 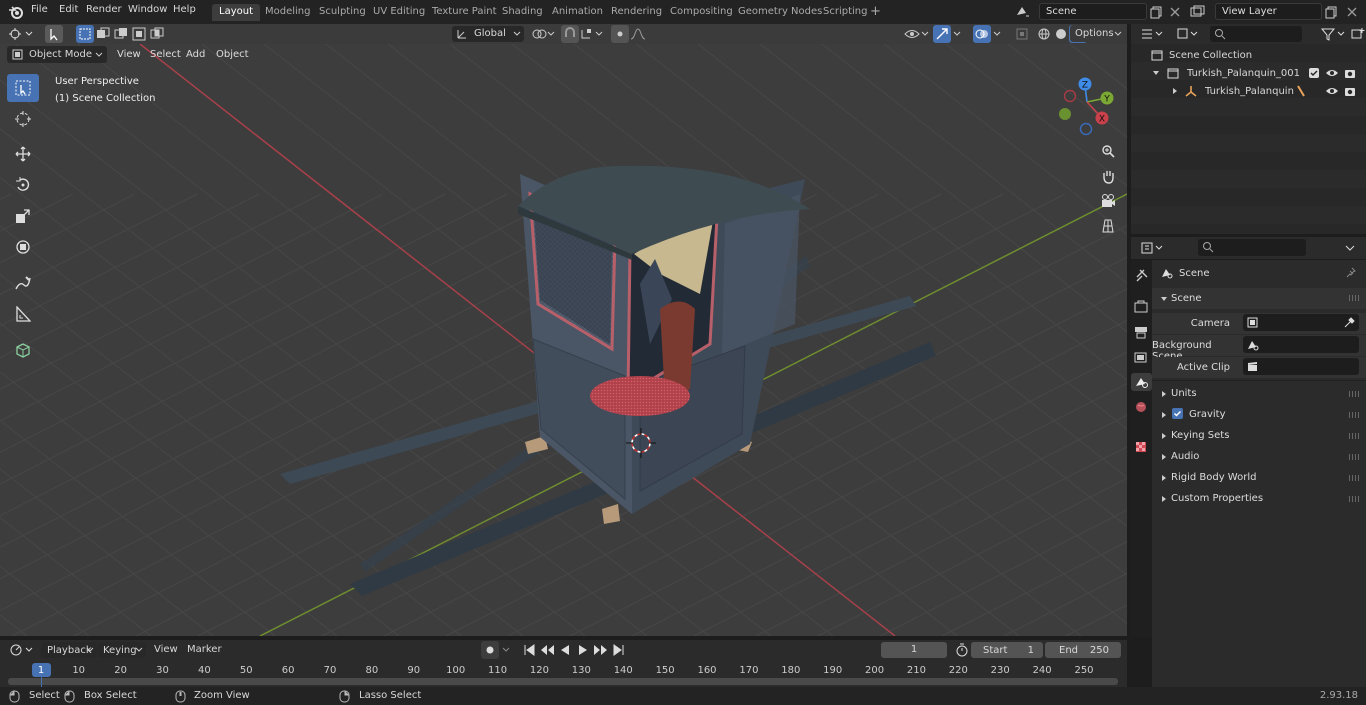 What do you see at coordinates (1141, 332) in the screenshot?
I see `tab-output-icon` at bounding box center [1141, 332].